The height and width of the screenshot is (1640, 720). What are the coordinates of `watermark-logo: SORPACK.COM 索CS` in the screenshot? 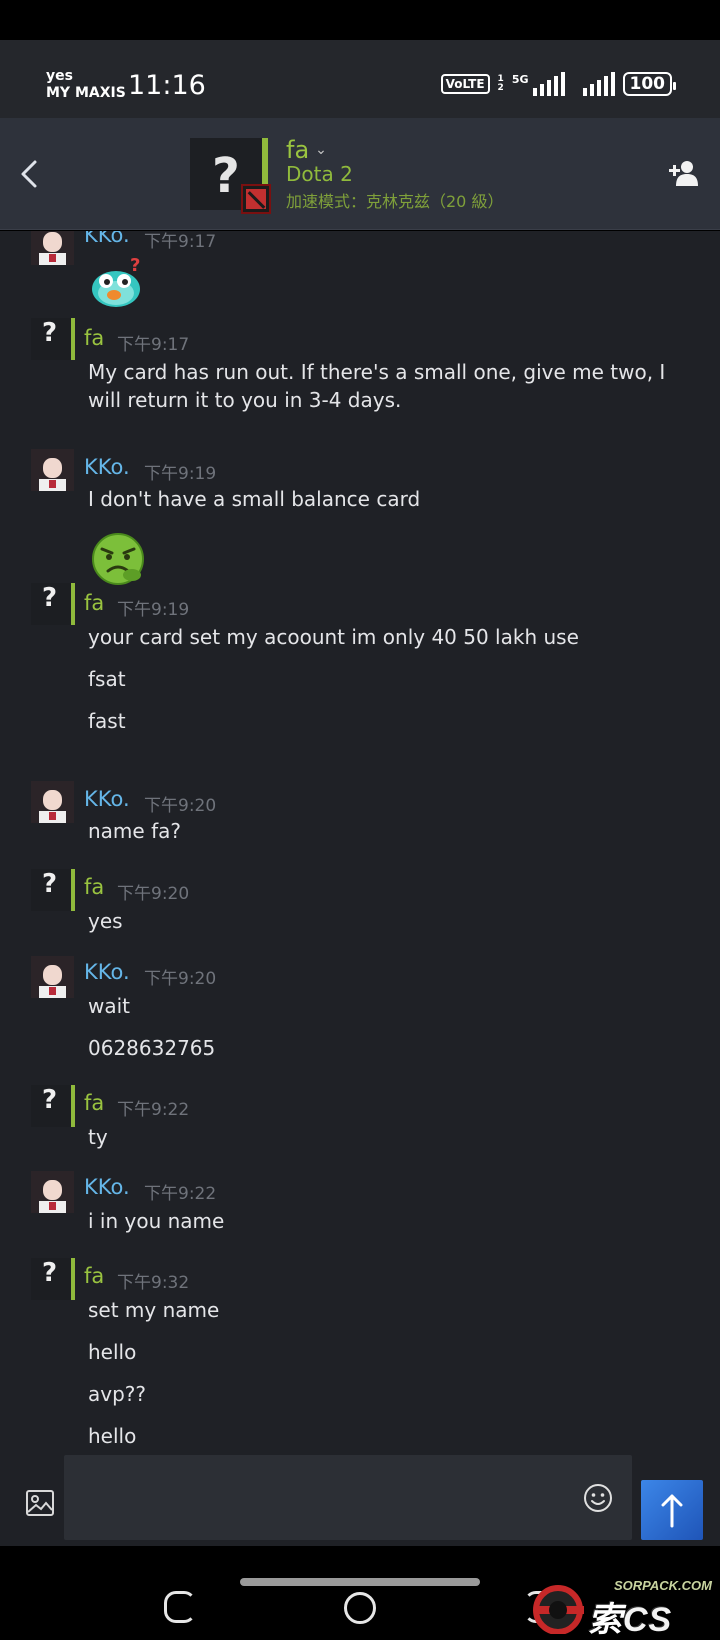 It's located at (623, 1607).